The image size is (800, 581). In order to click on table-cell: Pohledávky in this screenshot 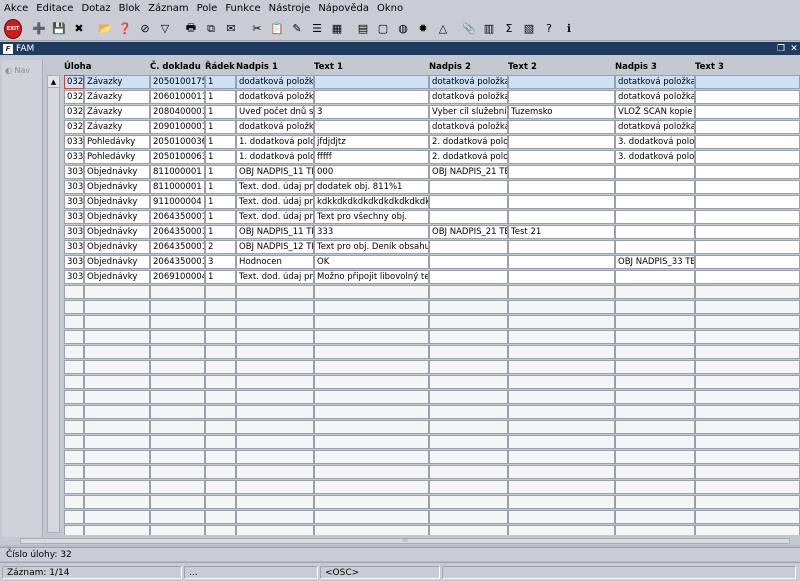, I will do `click(117, 142)`.